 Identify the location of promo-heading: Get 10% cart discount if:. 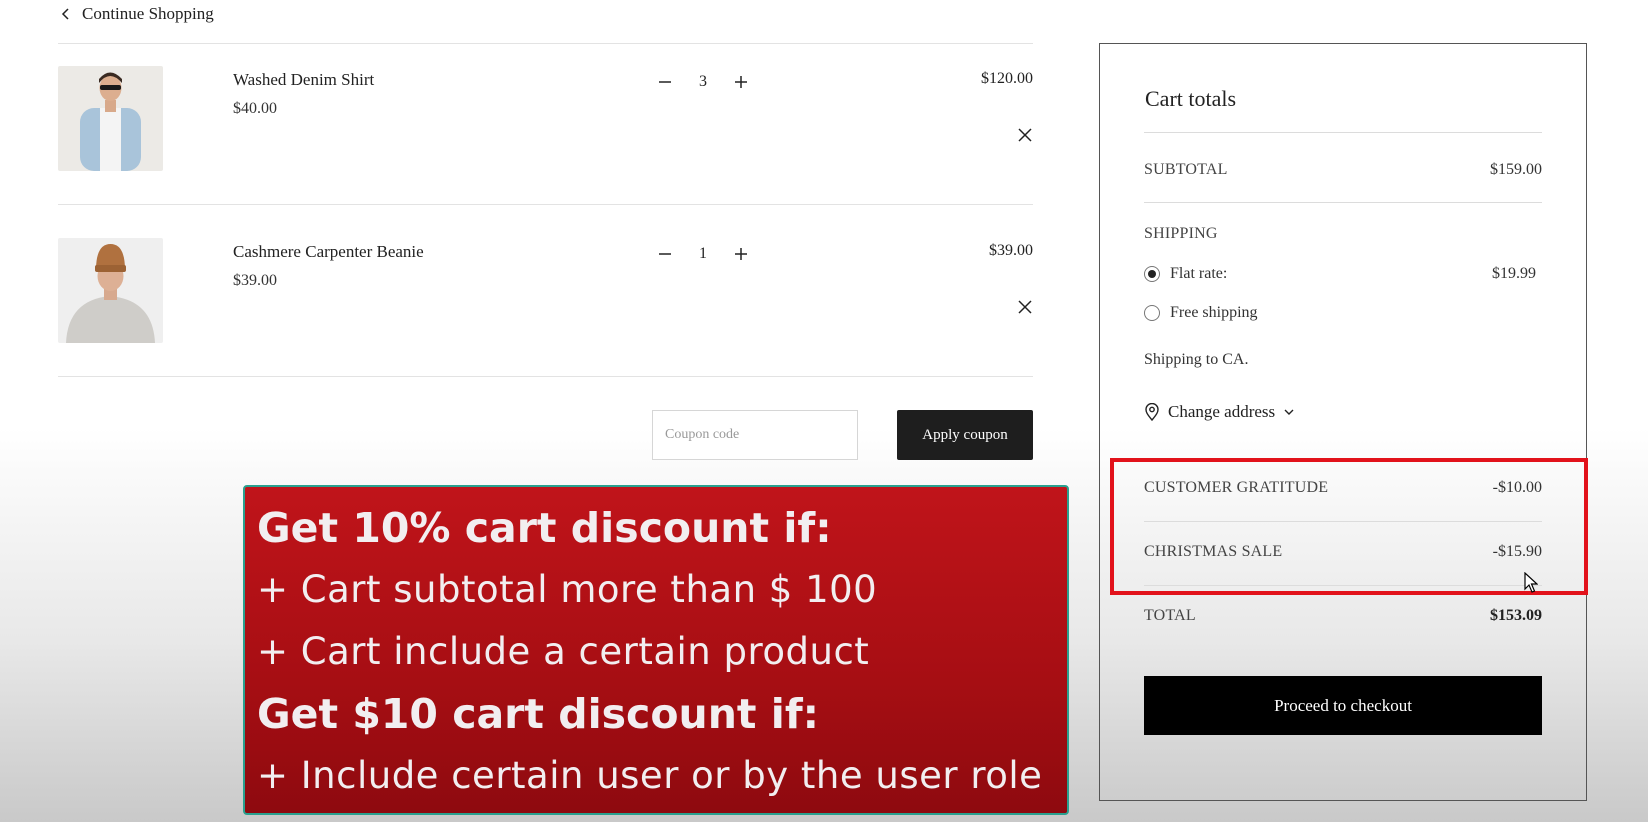
(544, 528).